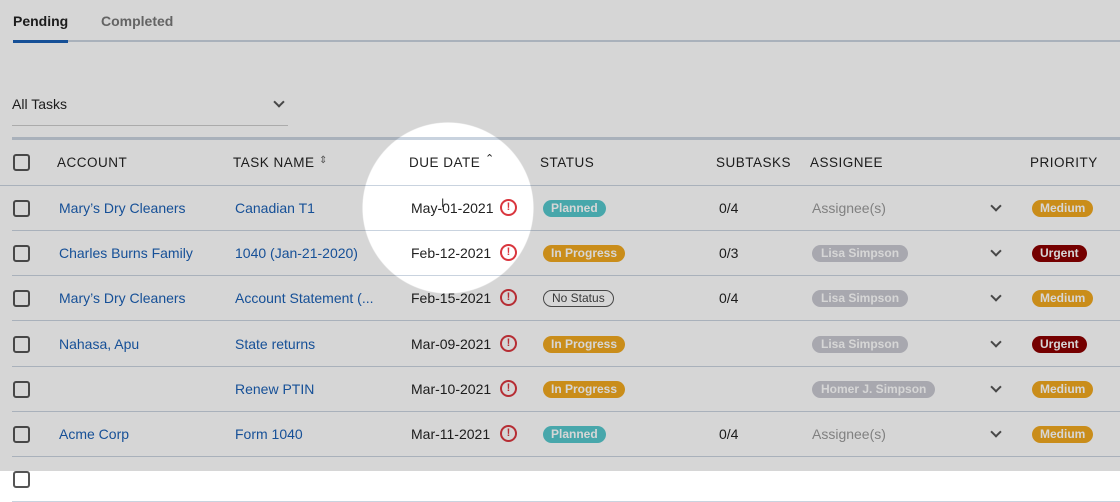 This screenshot has height=502, width=1120. What do you see at coordinates (567, 162) in the screenshot?
I see `column-status: STATUS` at bounding box center [567, 162].